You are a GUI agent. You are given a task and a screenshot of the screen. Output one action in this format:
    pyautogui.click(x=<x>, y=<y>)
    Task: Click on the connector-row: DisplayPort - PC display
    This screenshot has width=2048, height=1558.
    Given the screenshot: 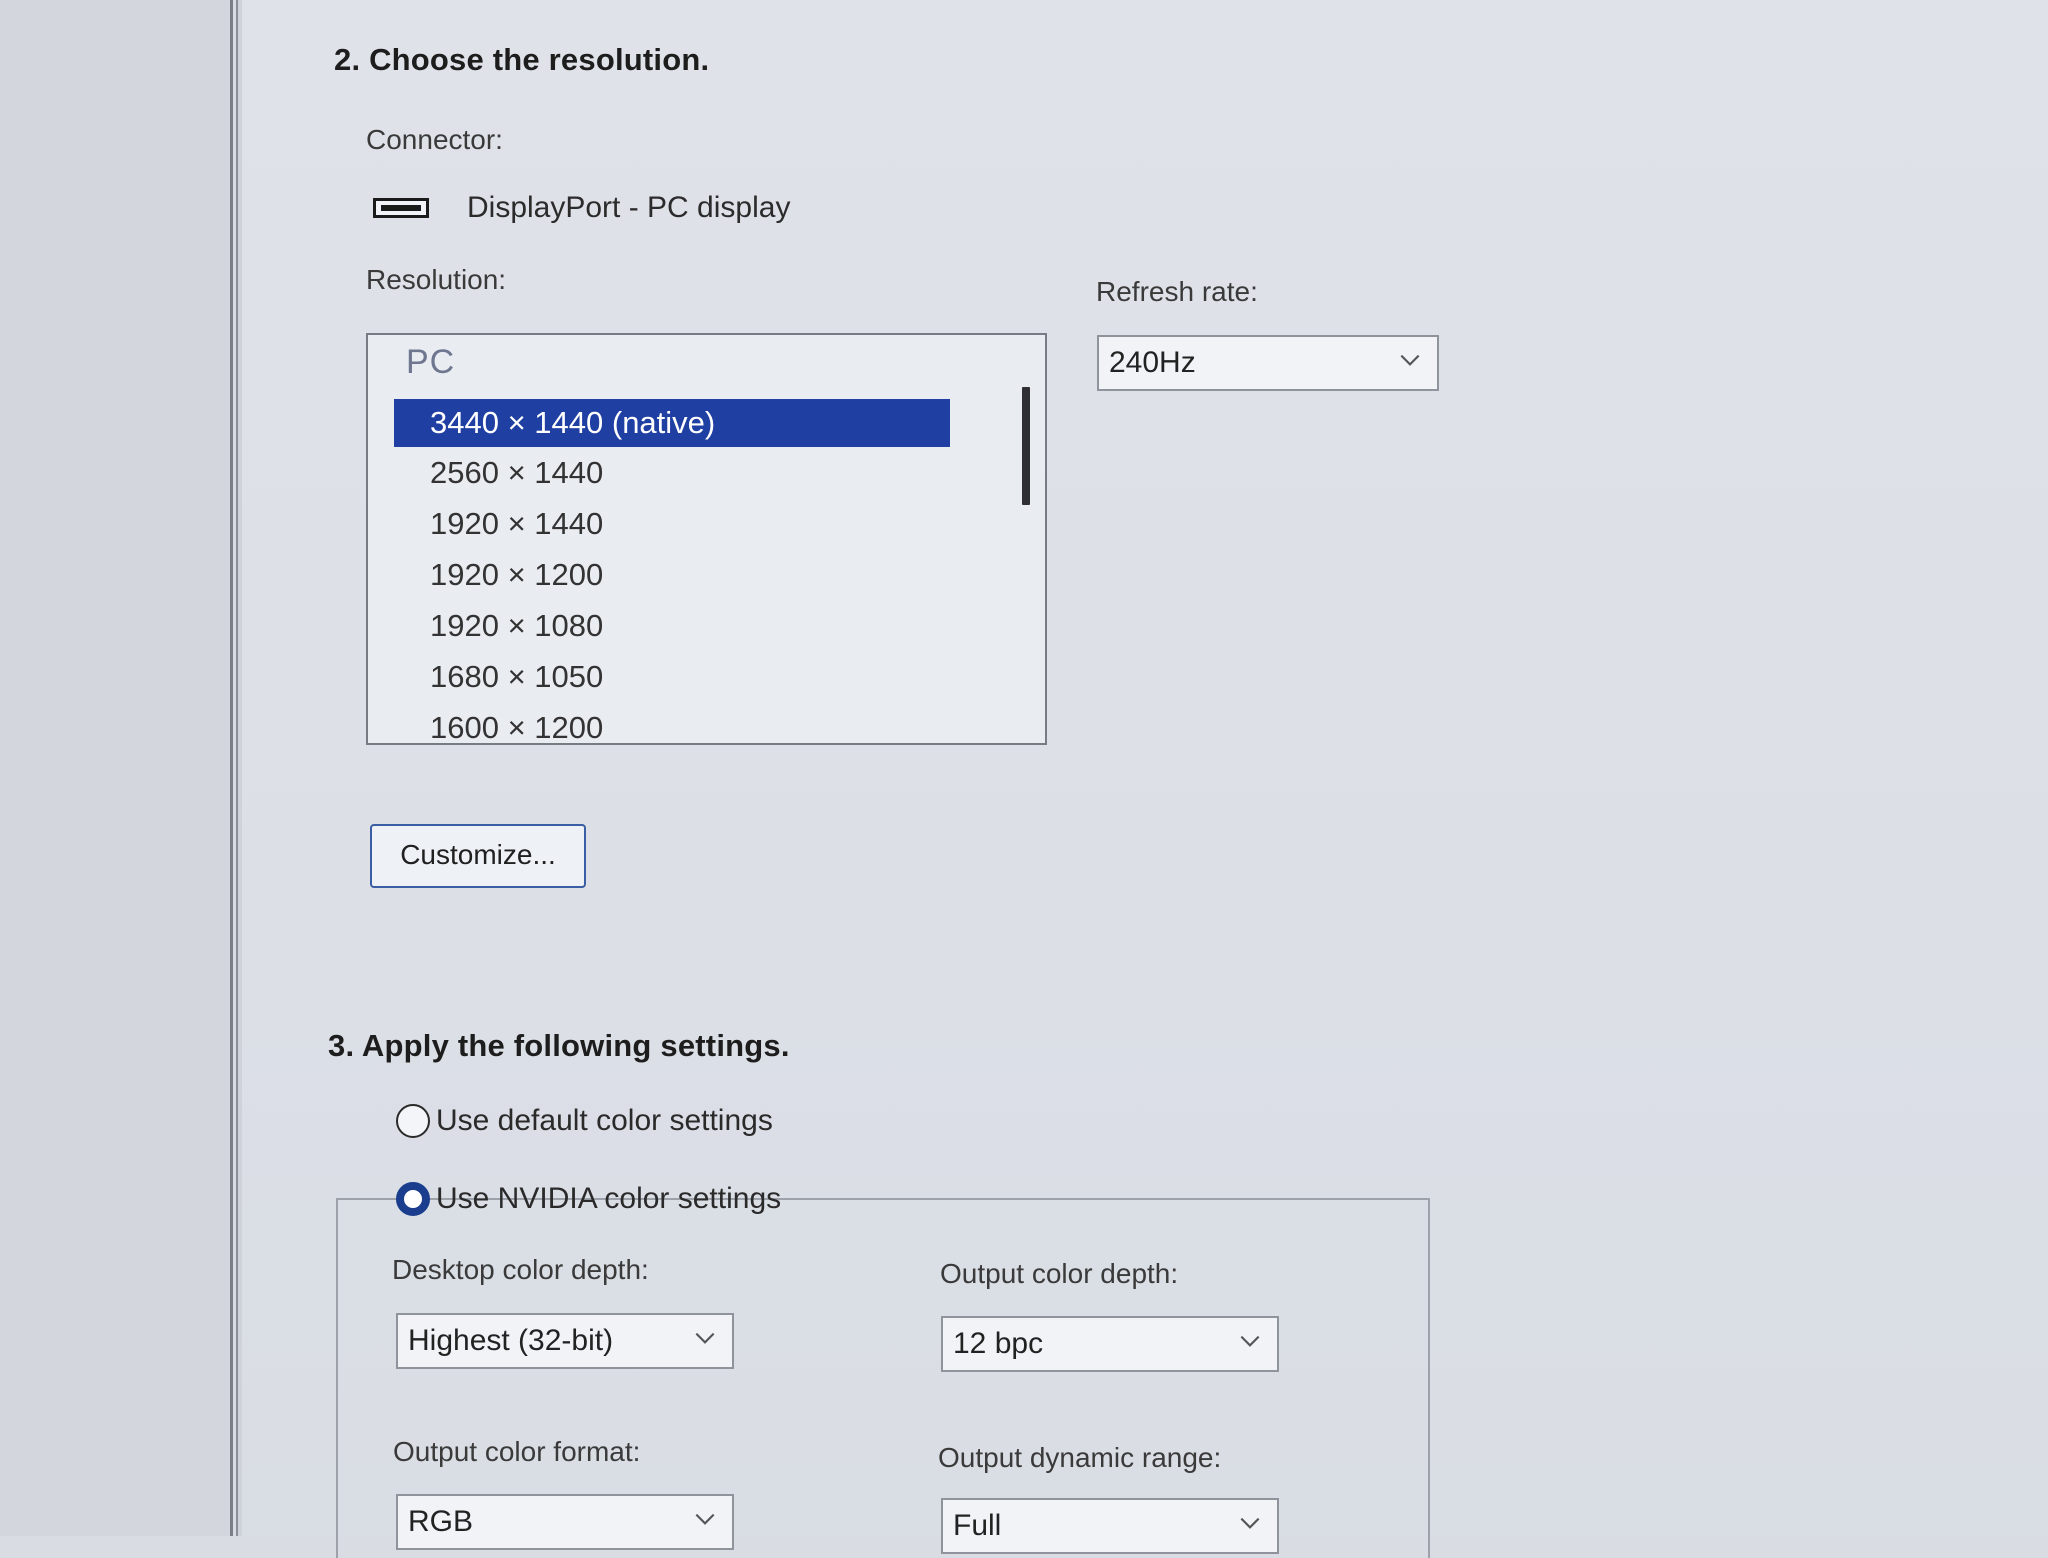 What is the action you would take?
    pyautogui.click(x=581, y=208)
    